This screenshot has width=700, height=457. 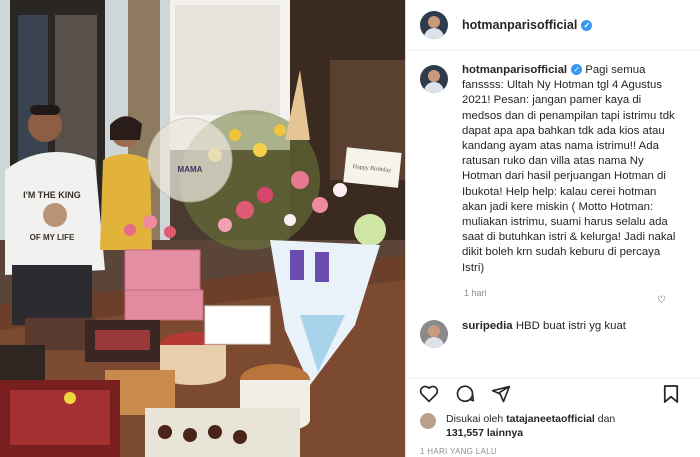 What do you see at coordinates (428, 421) in the screenshot?
I see `liker-avatar` at bounding box center [428, 421].